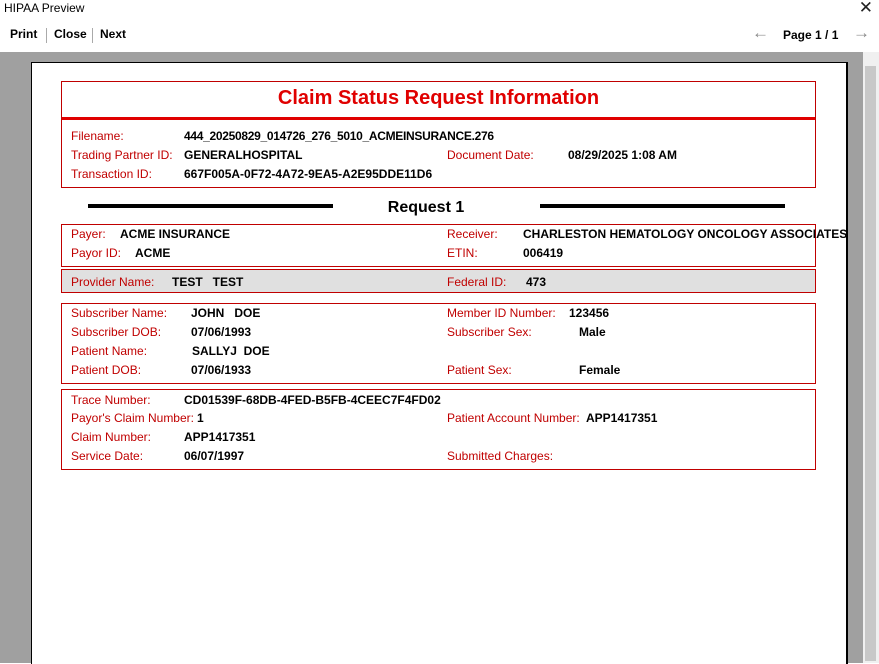  Describe the element at coordinates (500, 456) in the screenshot. I see `submitted-charges-label: Submitted Charges:` at that location.